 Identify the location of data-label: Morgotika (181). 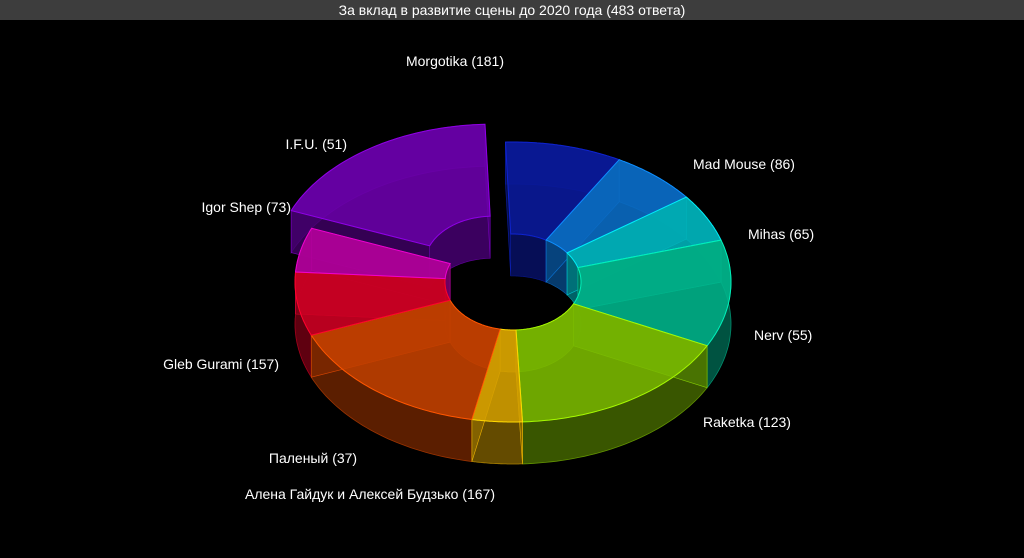
(455, 61).